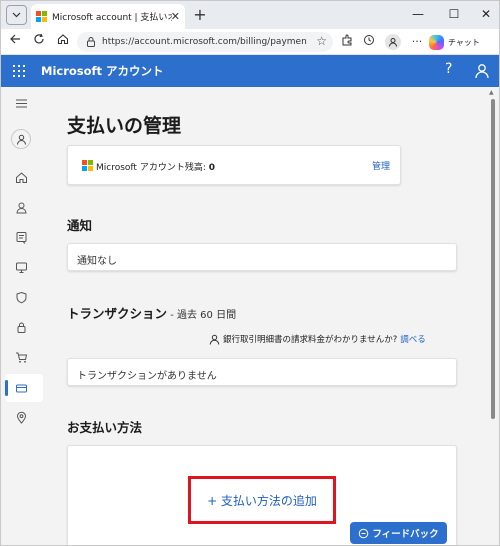 Image resolution: width=500 pixels, height=546 pixels. Describe the element at coordinates (200, 14) in the screenshot. I see `new-tab-button: +` at that location.